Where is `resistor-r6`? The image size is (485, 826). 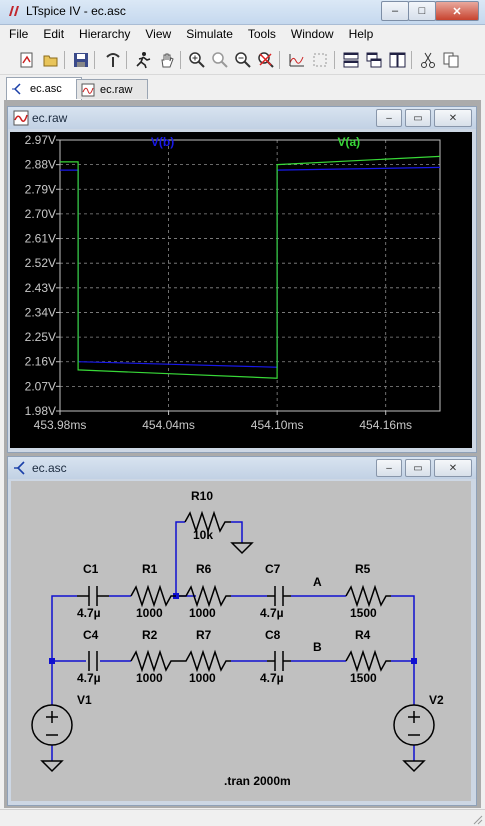 resistor-r6 is located at coordinates (205, 596).